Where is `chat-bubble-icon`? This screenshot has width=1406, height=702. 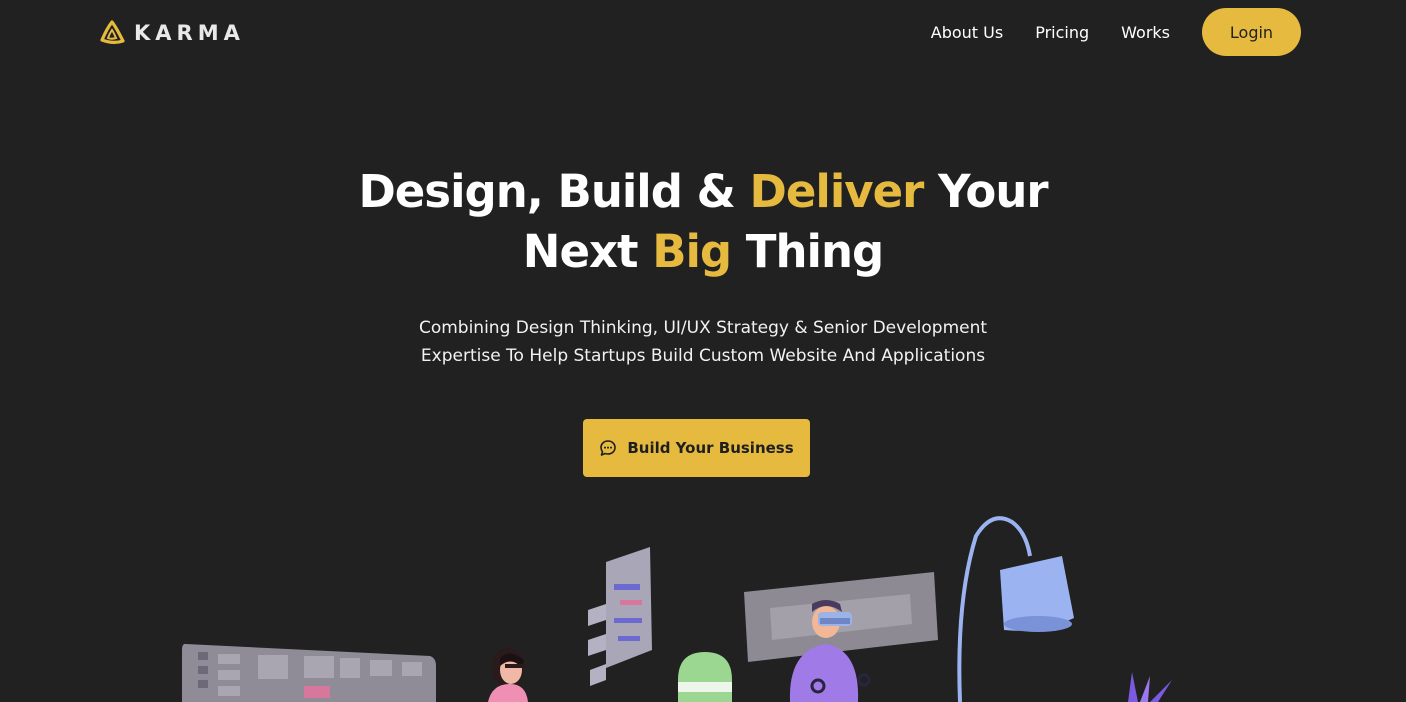 chat-bubble-icon is located at coordinates (608, 448).